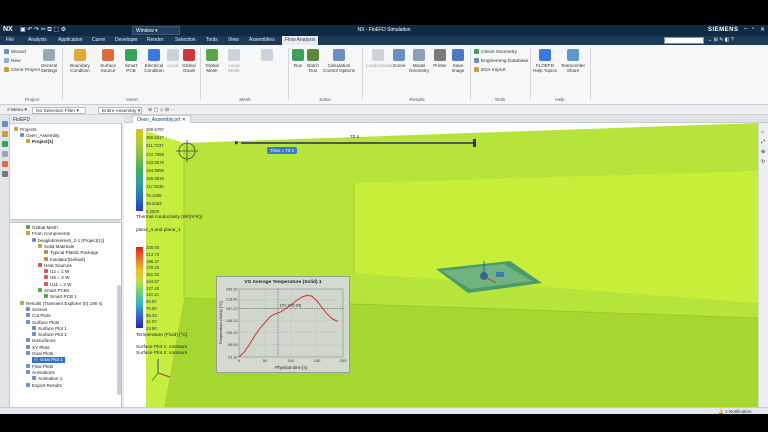 This screenshot has height=432, width=768. What do you see at coordinates (48, 360) in the screenshot?
I see `tree-node: Goal Plot 1` at bounding box center [48, 360].